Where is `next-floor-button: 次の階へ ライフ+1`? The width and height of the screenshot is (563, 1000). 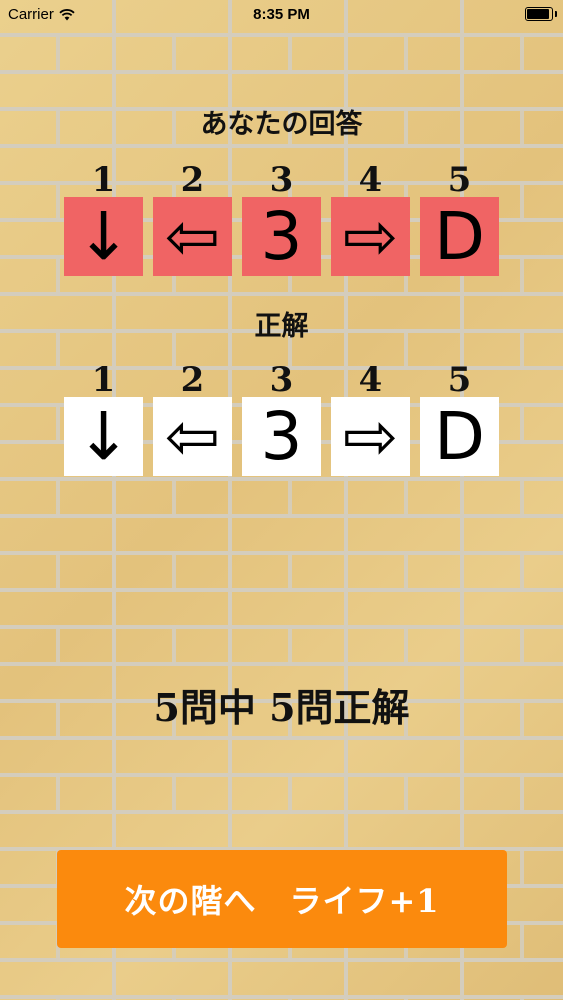
next-floor-button: 次の階へ ライフ+1 is located at coordinates (282, 899).